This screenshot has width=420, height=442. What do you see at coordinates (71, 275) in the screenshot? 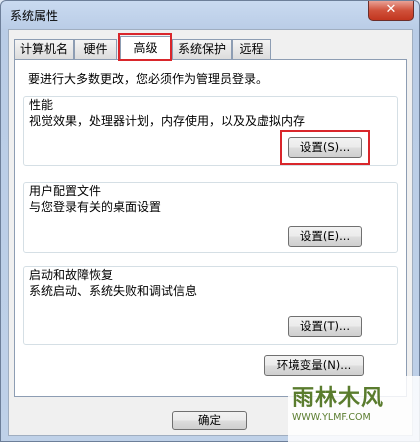
I see `startup-recovery-title: 启动和故障恢复` at bounding box center [71, 275].